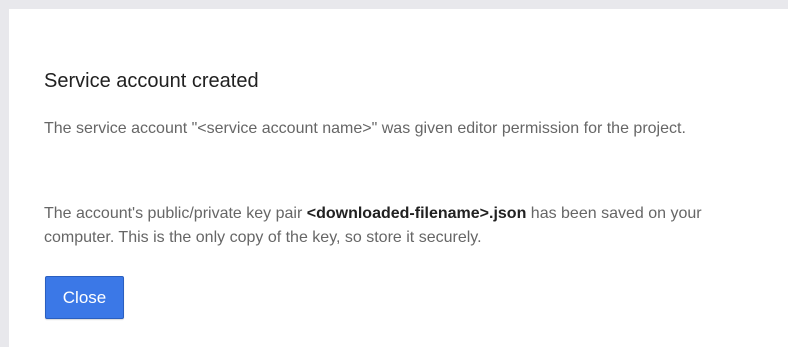  I want to click on downloaded-filename: <downloaded-filename>.json, so click(416, 213).